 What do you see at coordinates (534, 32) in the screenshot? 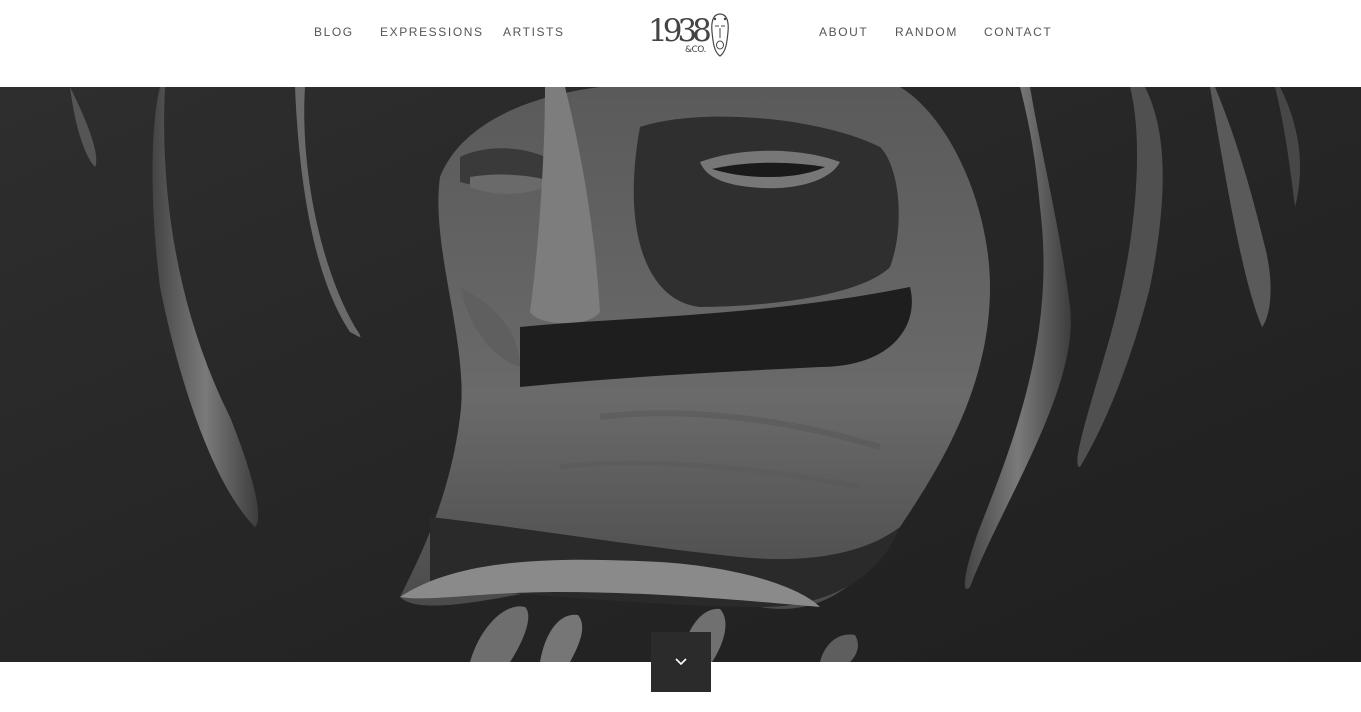
I see `nav-link-artists: ARTISTS` at bounding box center [534, 32].